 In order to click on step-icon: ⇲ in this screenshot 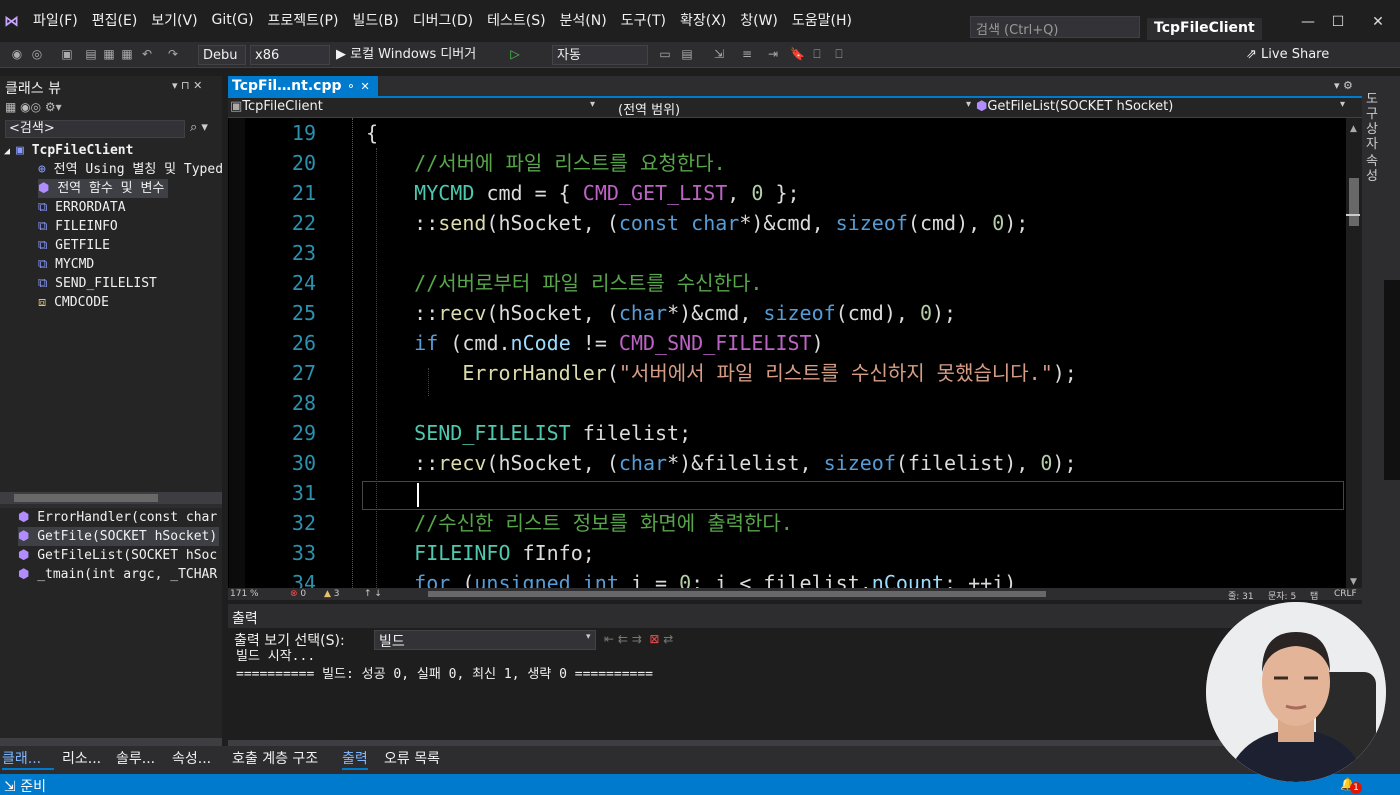, I will do `click(719, 54)`.